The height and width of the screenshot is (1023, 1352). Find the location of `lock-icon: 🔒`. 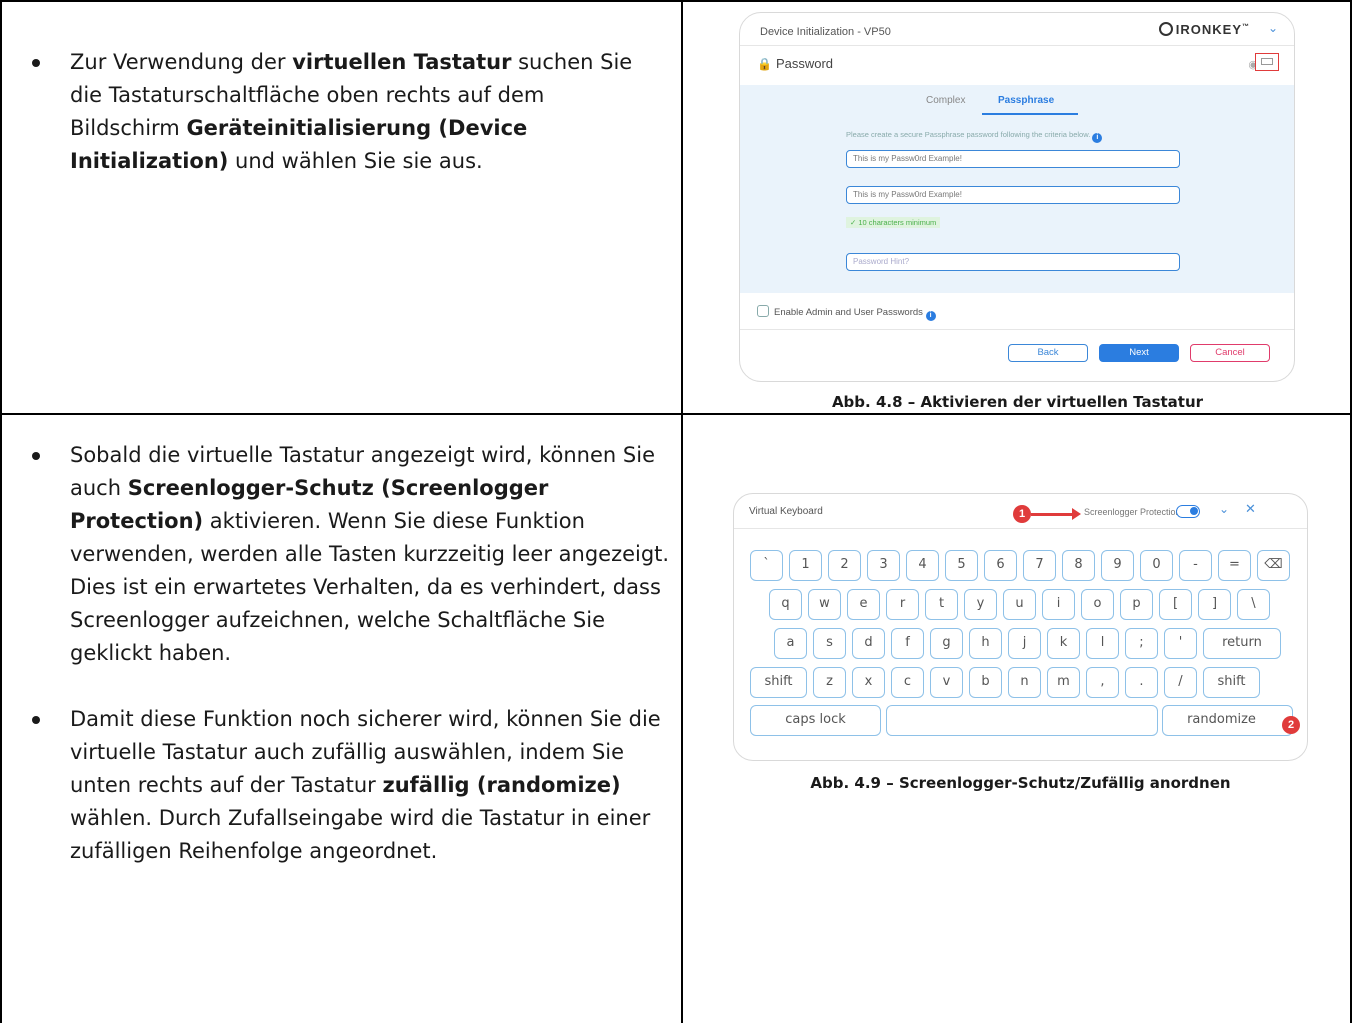

lock-icon: 🔒 is located at coordinates (764, 64).